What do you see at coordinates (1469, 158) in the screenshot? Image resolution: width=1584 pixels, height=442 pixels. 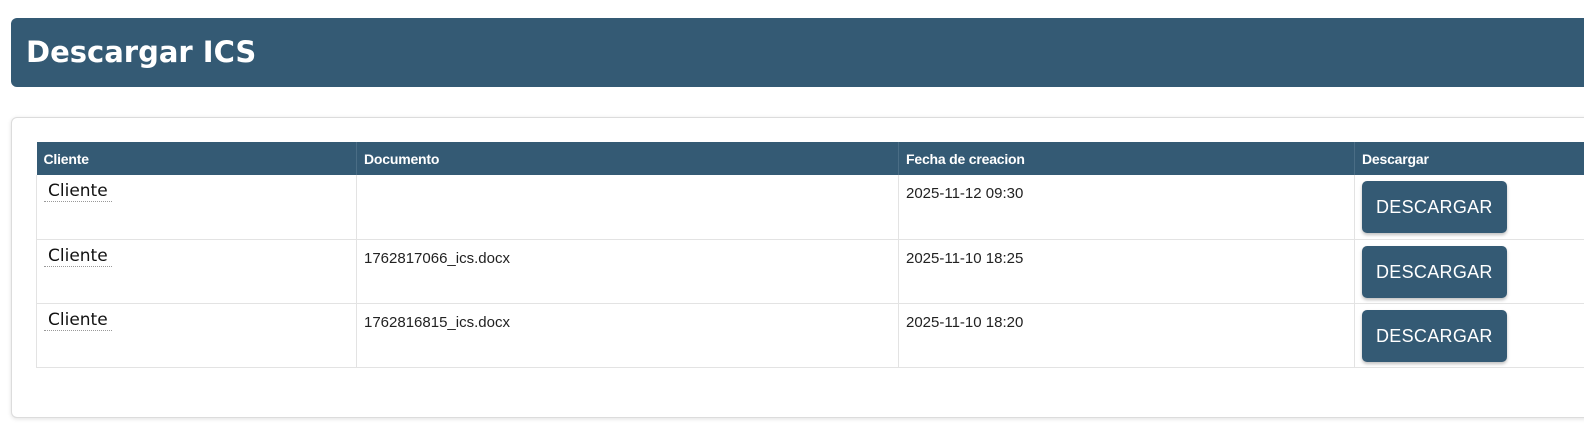 I see `column-header-descargar: Descargar` at bounding box center [1469, 158].